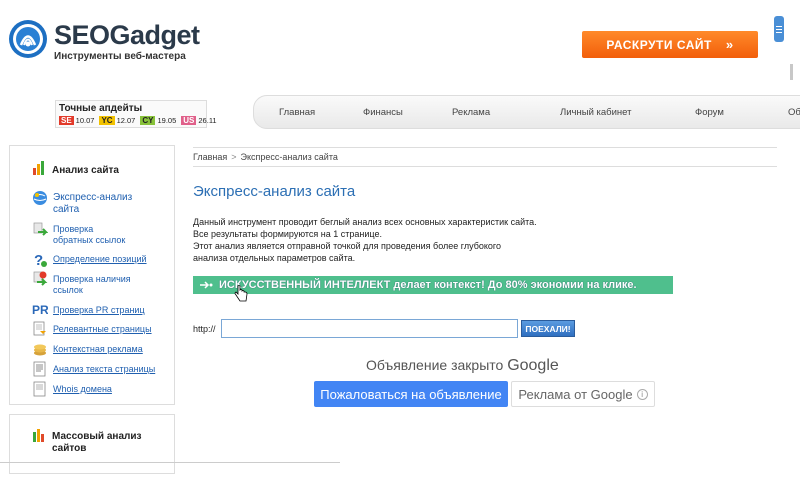 The image size is (800, 480). I want to click on text-icon, so click(39, 369).